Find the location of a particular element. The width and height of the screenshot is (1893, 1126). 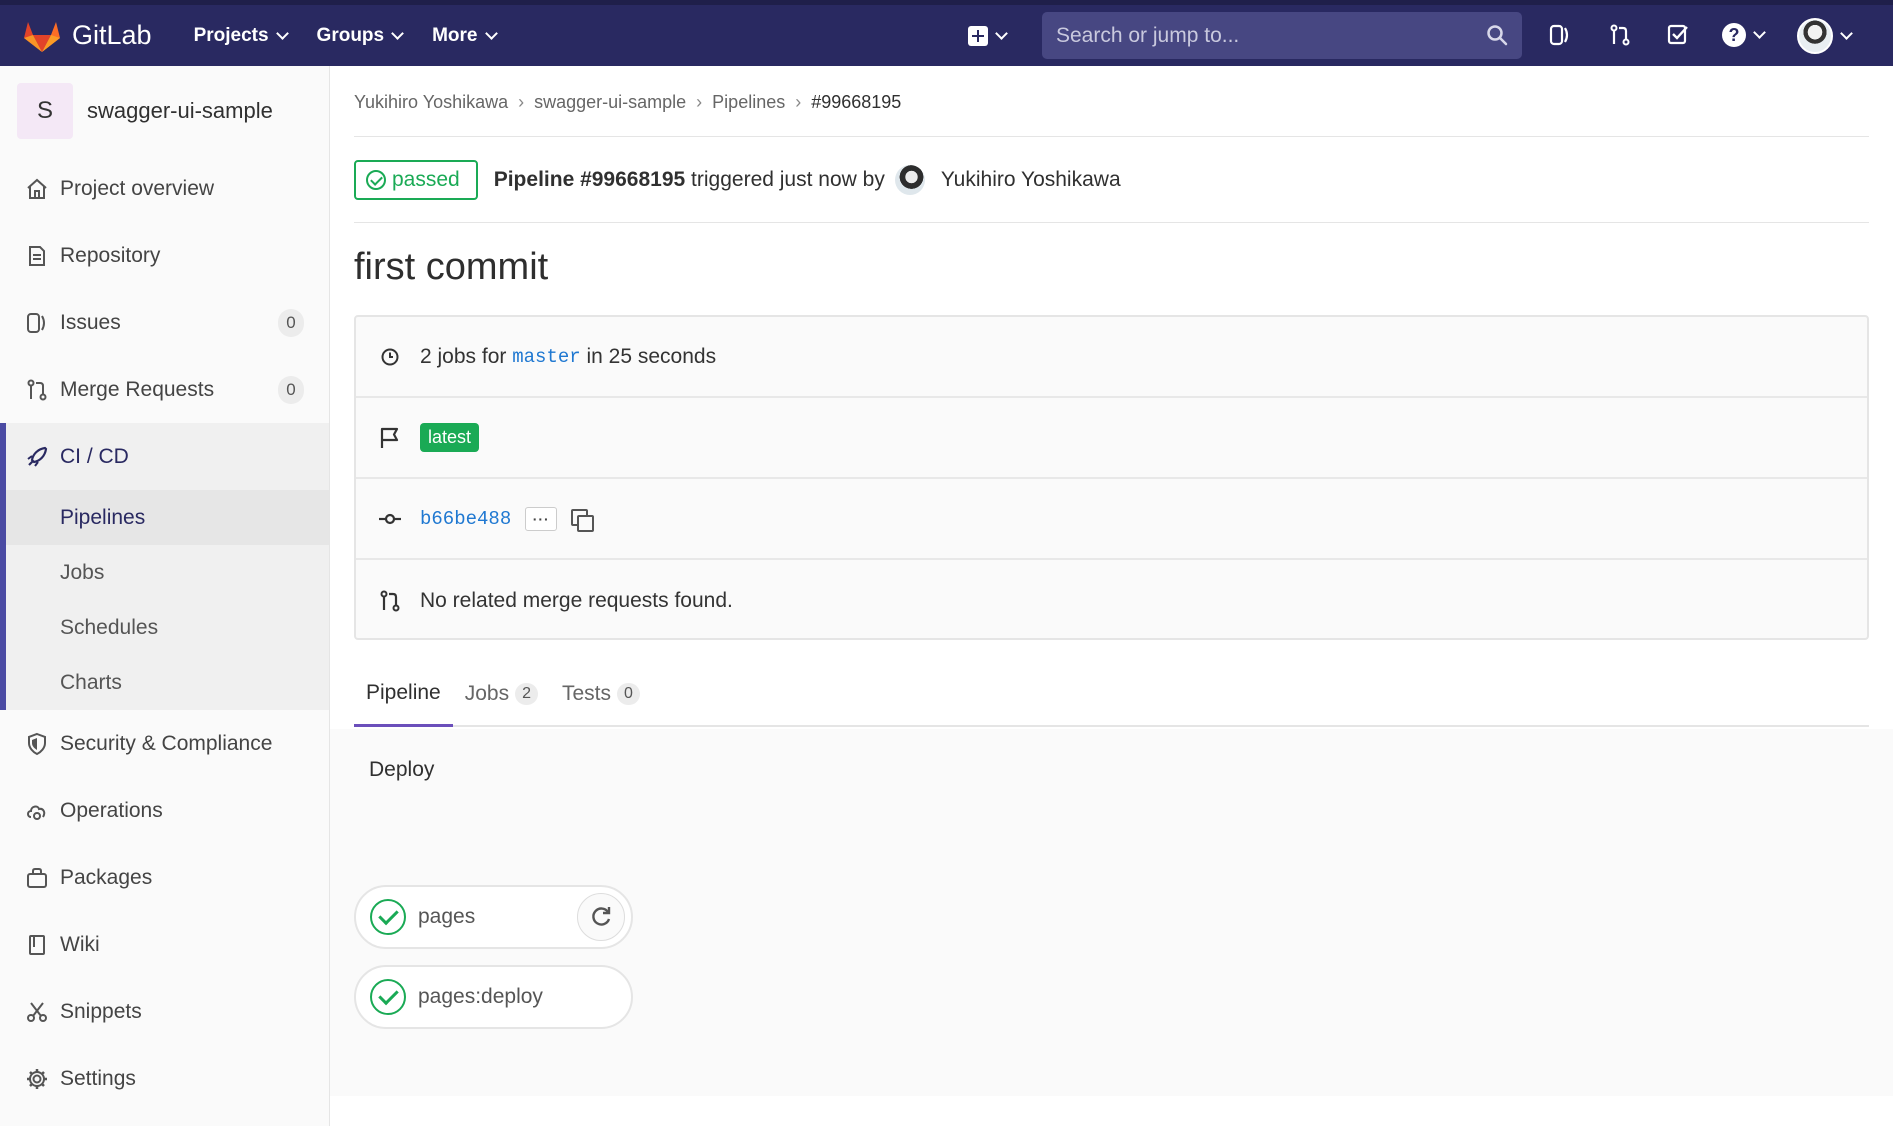

breadcrumb-current: #99668195 is located at coordinates (856, 102).